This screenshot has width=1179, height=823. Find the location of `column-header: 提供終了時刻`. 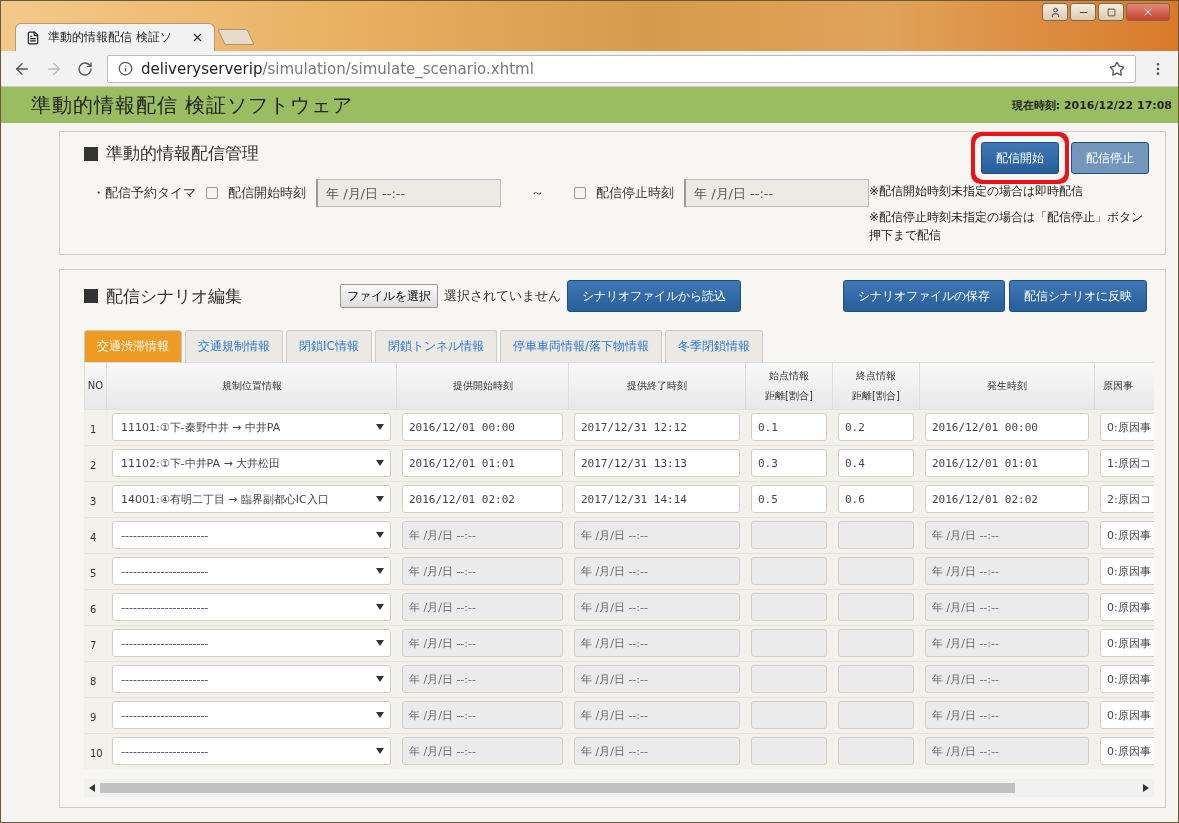

column-header: 提供終了時刻 is located at coordinates (657, 386).